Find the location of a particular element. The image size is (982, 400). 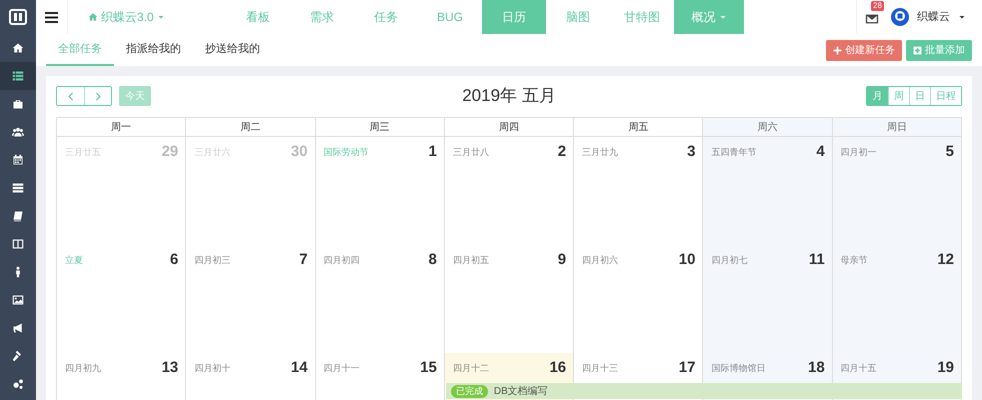

lunar-date: 三月廿八 is located at coordinates (470, 152).